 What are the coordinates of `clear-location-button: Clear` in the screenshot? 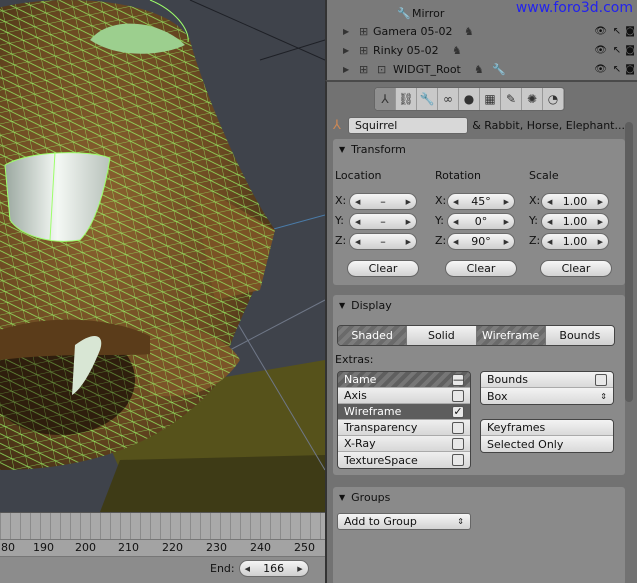 It's located at (383, 268).